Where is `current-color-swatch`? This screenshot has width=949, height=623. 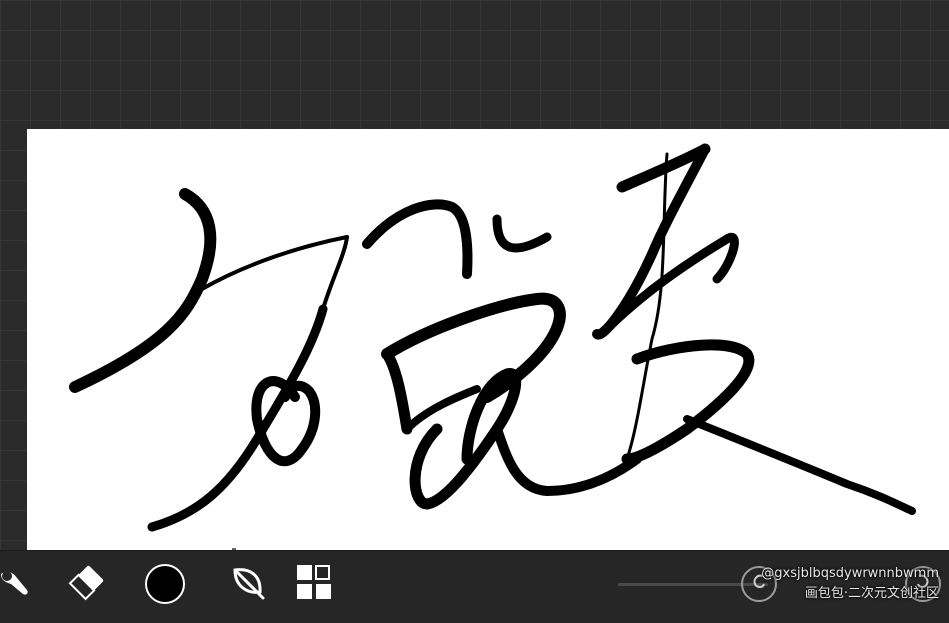
current-color-swatch is located at coordinates (165, 584).